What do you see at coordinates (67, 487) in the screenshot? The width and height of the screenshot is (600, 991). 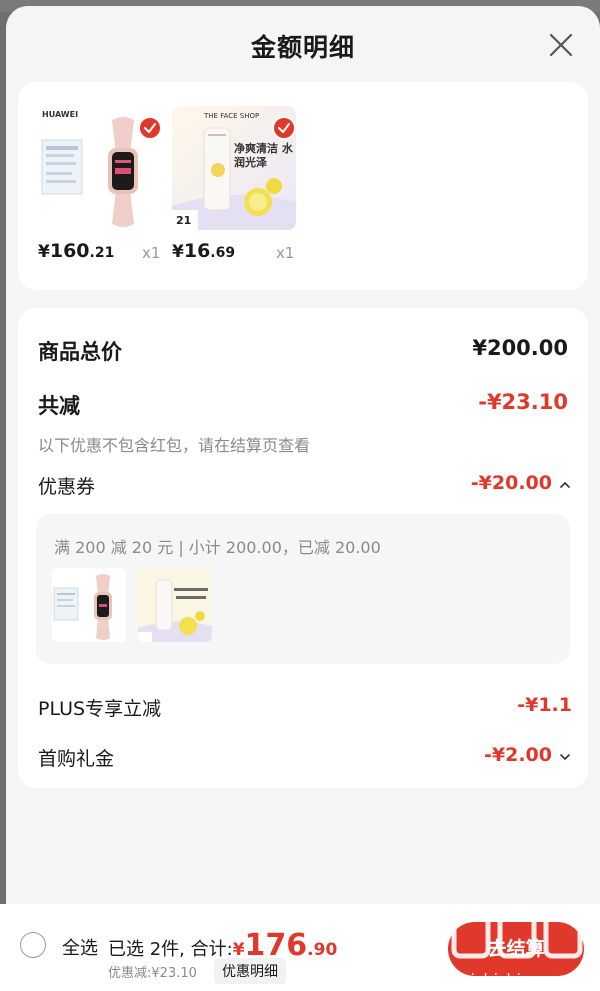 I see `coupon-label: 优惠券` at bounding box center [67, 487].